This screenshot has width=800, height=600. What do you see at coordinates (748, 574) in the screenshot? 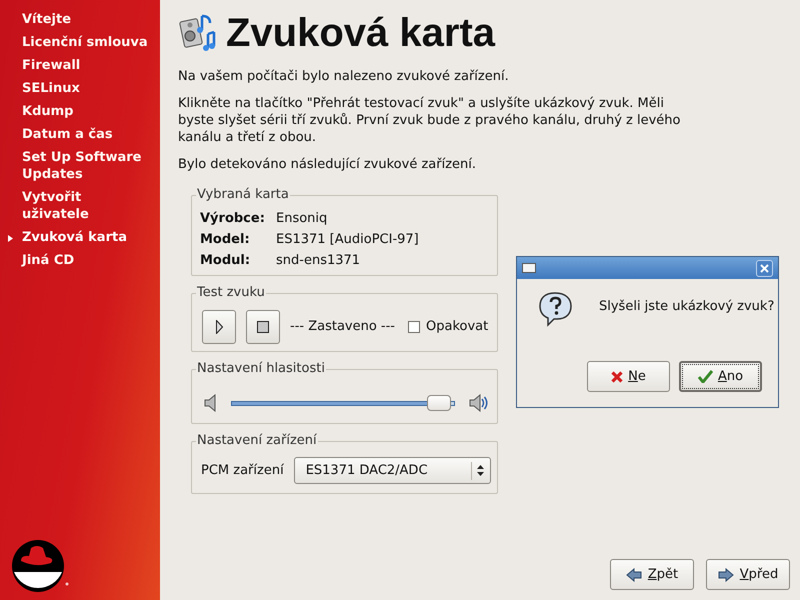
I see `forward-button: Vpřed` at bounding box center [748, 574].